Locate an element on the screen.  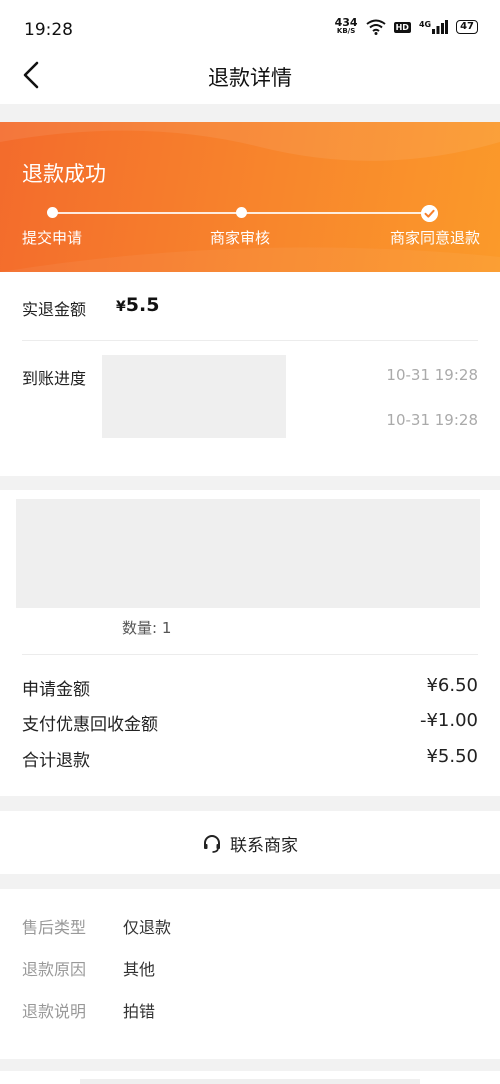
contact-merchant-card: 联系商家 is located at coordinates (250, 842).